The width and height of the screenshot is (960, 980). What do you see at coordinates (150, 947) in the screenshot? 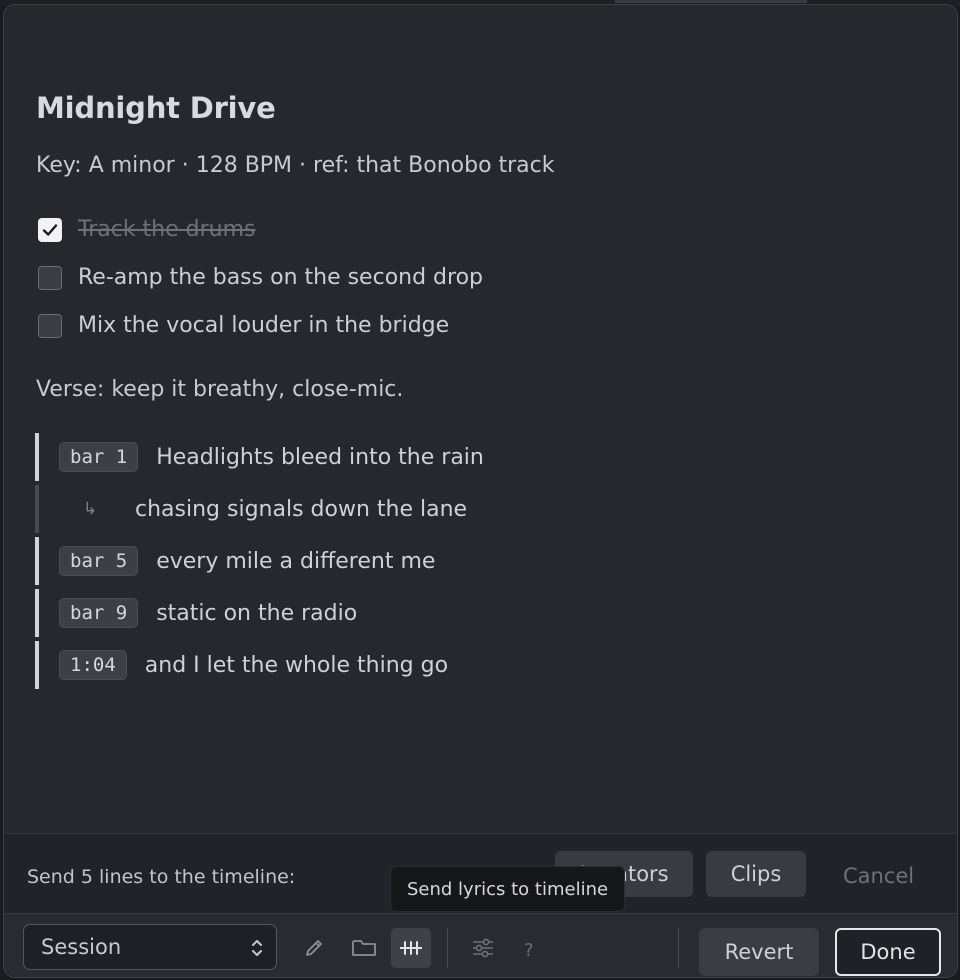
I see `session-select: Session` at bounding box center [150, 947].